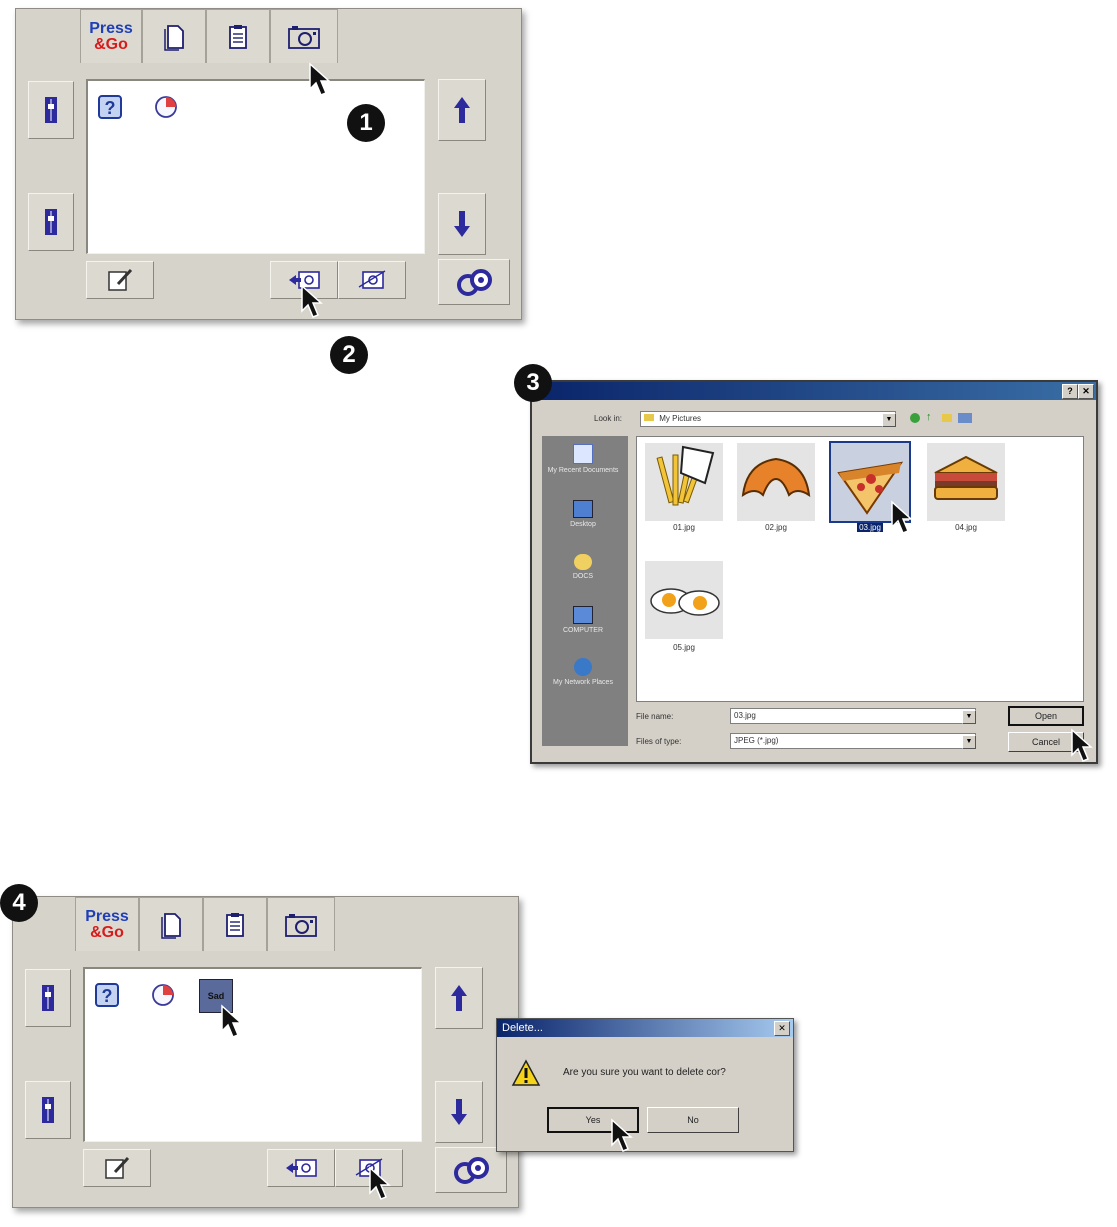 This screenshot has width=1117, height=1227. What do you see at coordinates (19, 903) in the screenshot?
I see `step-badge-4: 4` at bounding box center [19, 903].